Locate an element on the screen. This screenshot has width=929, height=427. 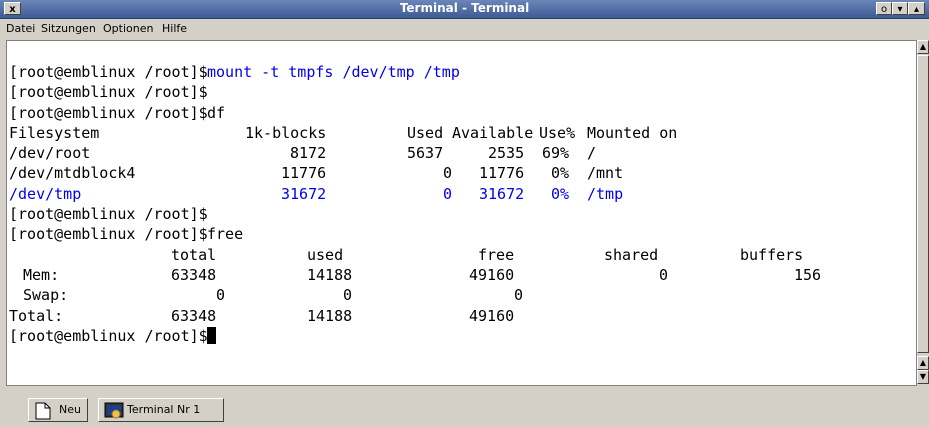
command-text: free is located at coordinates (225, 234).